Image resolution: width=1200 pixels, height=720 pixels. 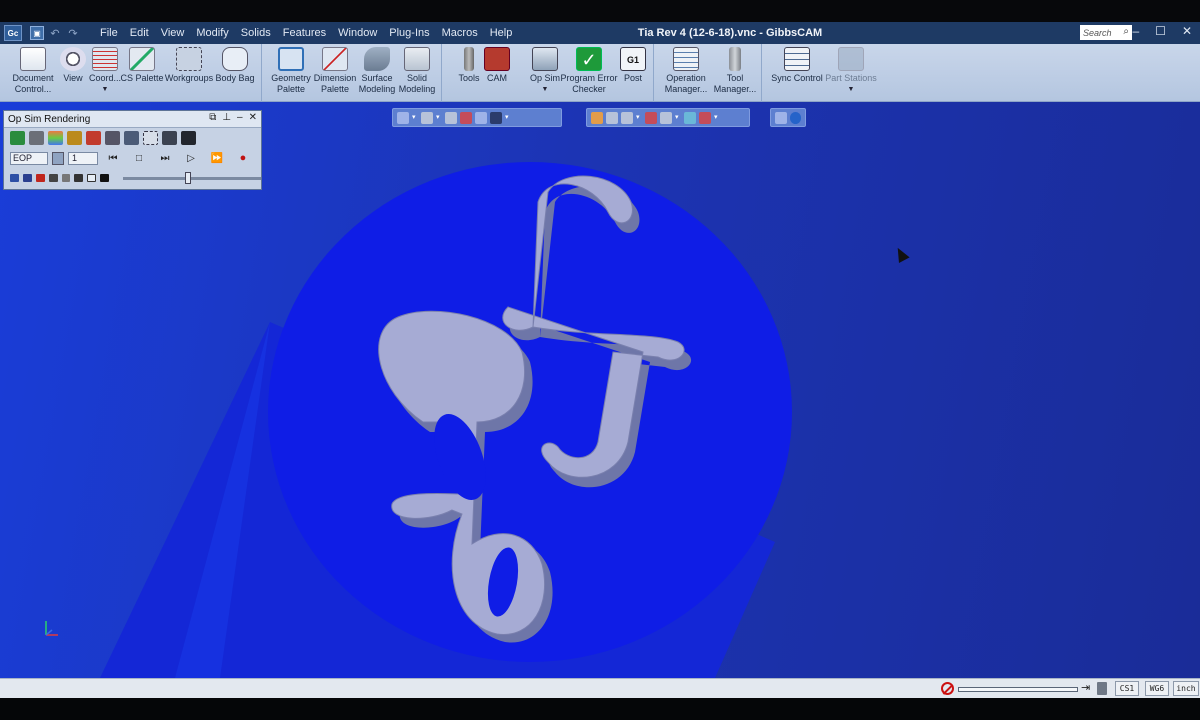 I want to click on play-button: ▷, so click(x=191, y=158).